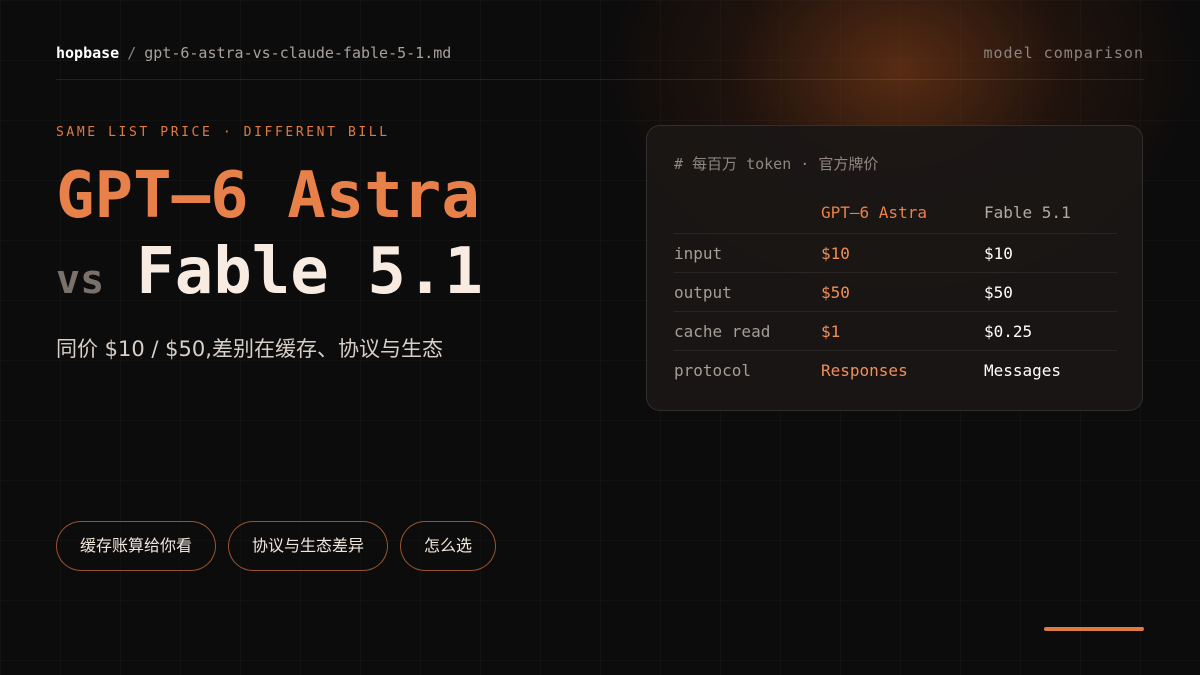 The height and width of the screenshot is (675, 1200). What do you see at coordinates (747, 212) in the screenshot?
I see `price-table-header-label` at bounding box center [747, 212].